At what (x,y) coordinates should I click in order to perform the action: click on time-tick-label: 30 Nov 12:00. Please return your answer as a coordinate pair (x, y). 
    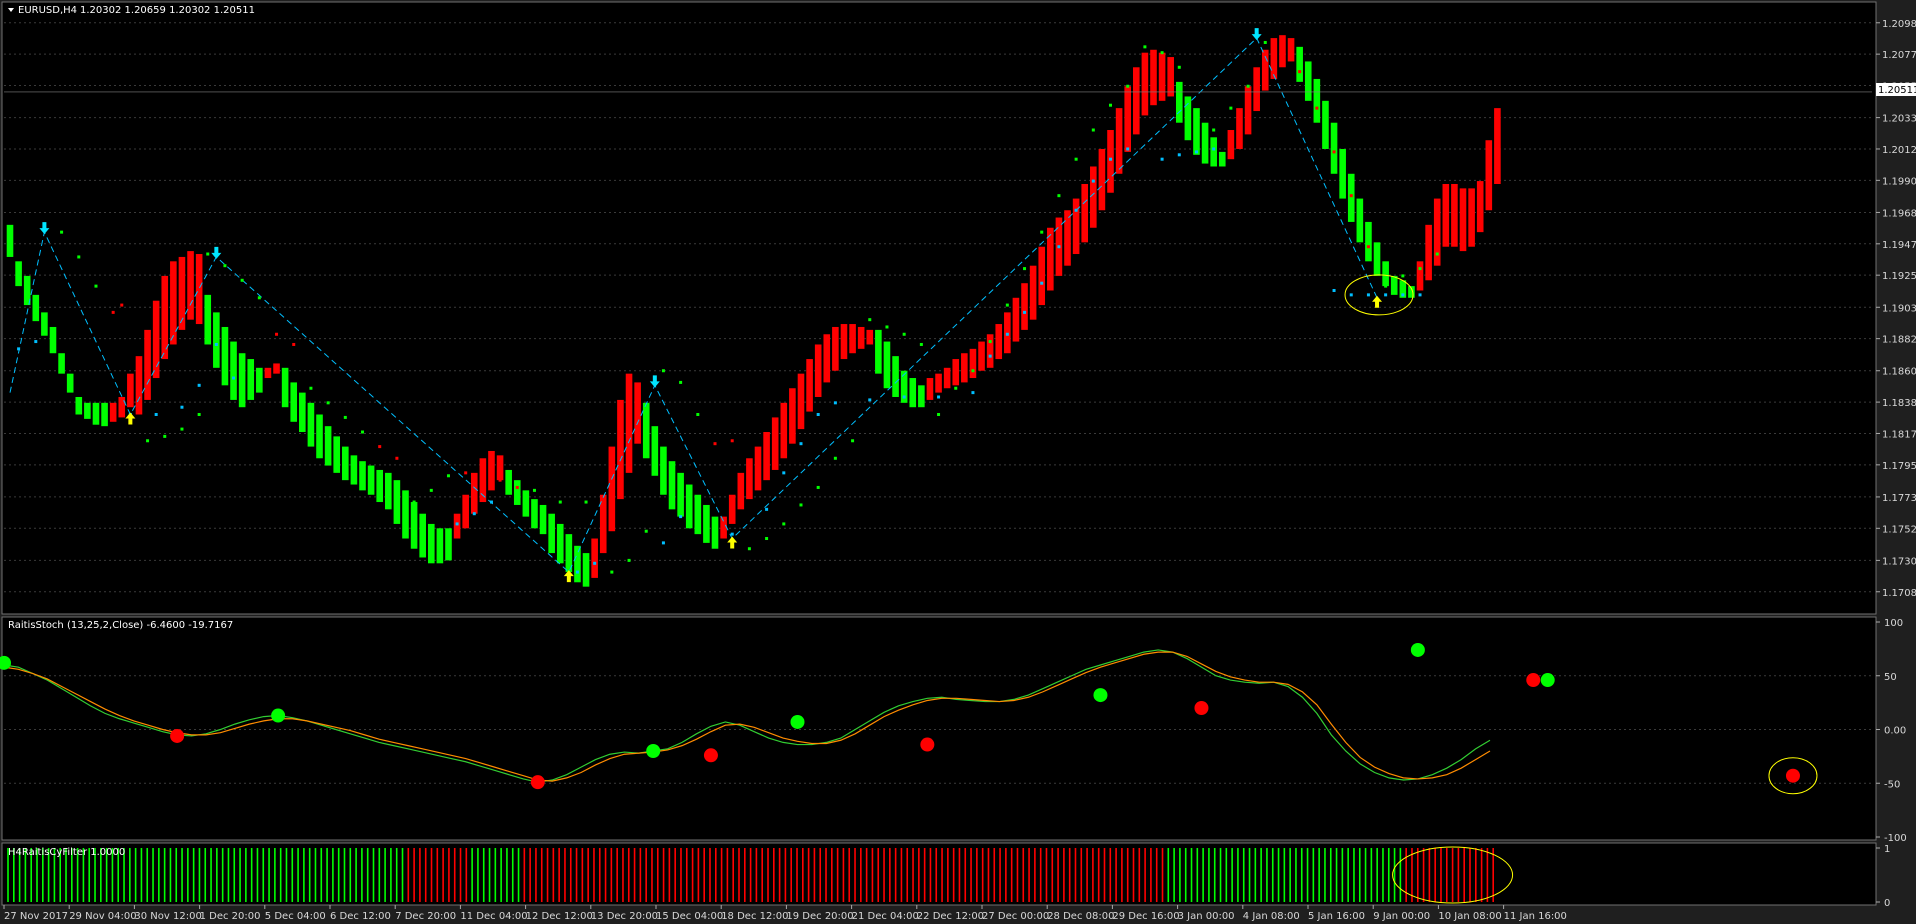
    Looking at the image, I should click on (167, 916).